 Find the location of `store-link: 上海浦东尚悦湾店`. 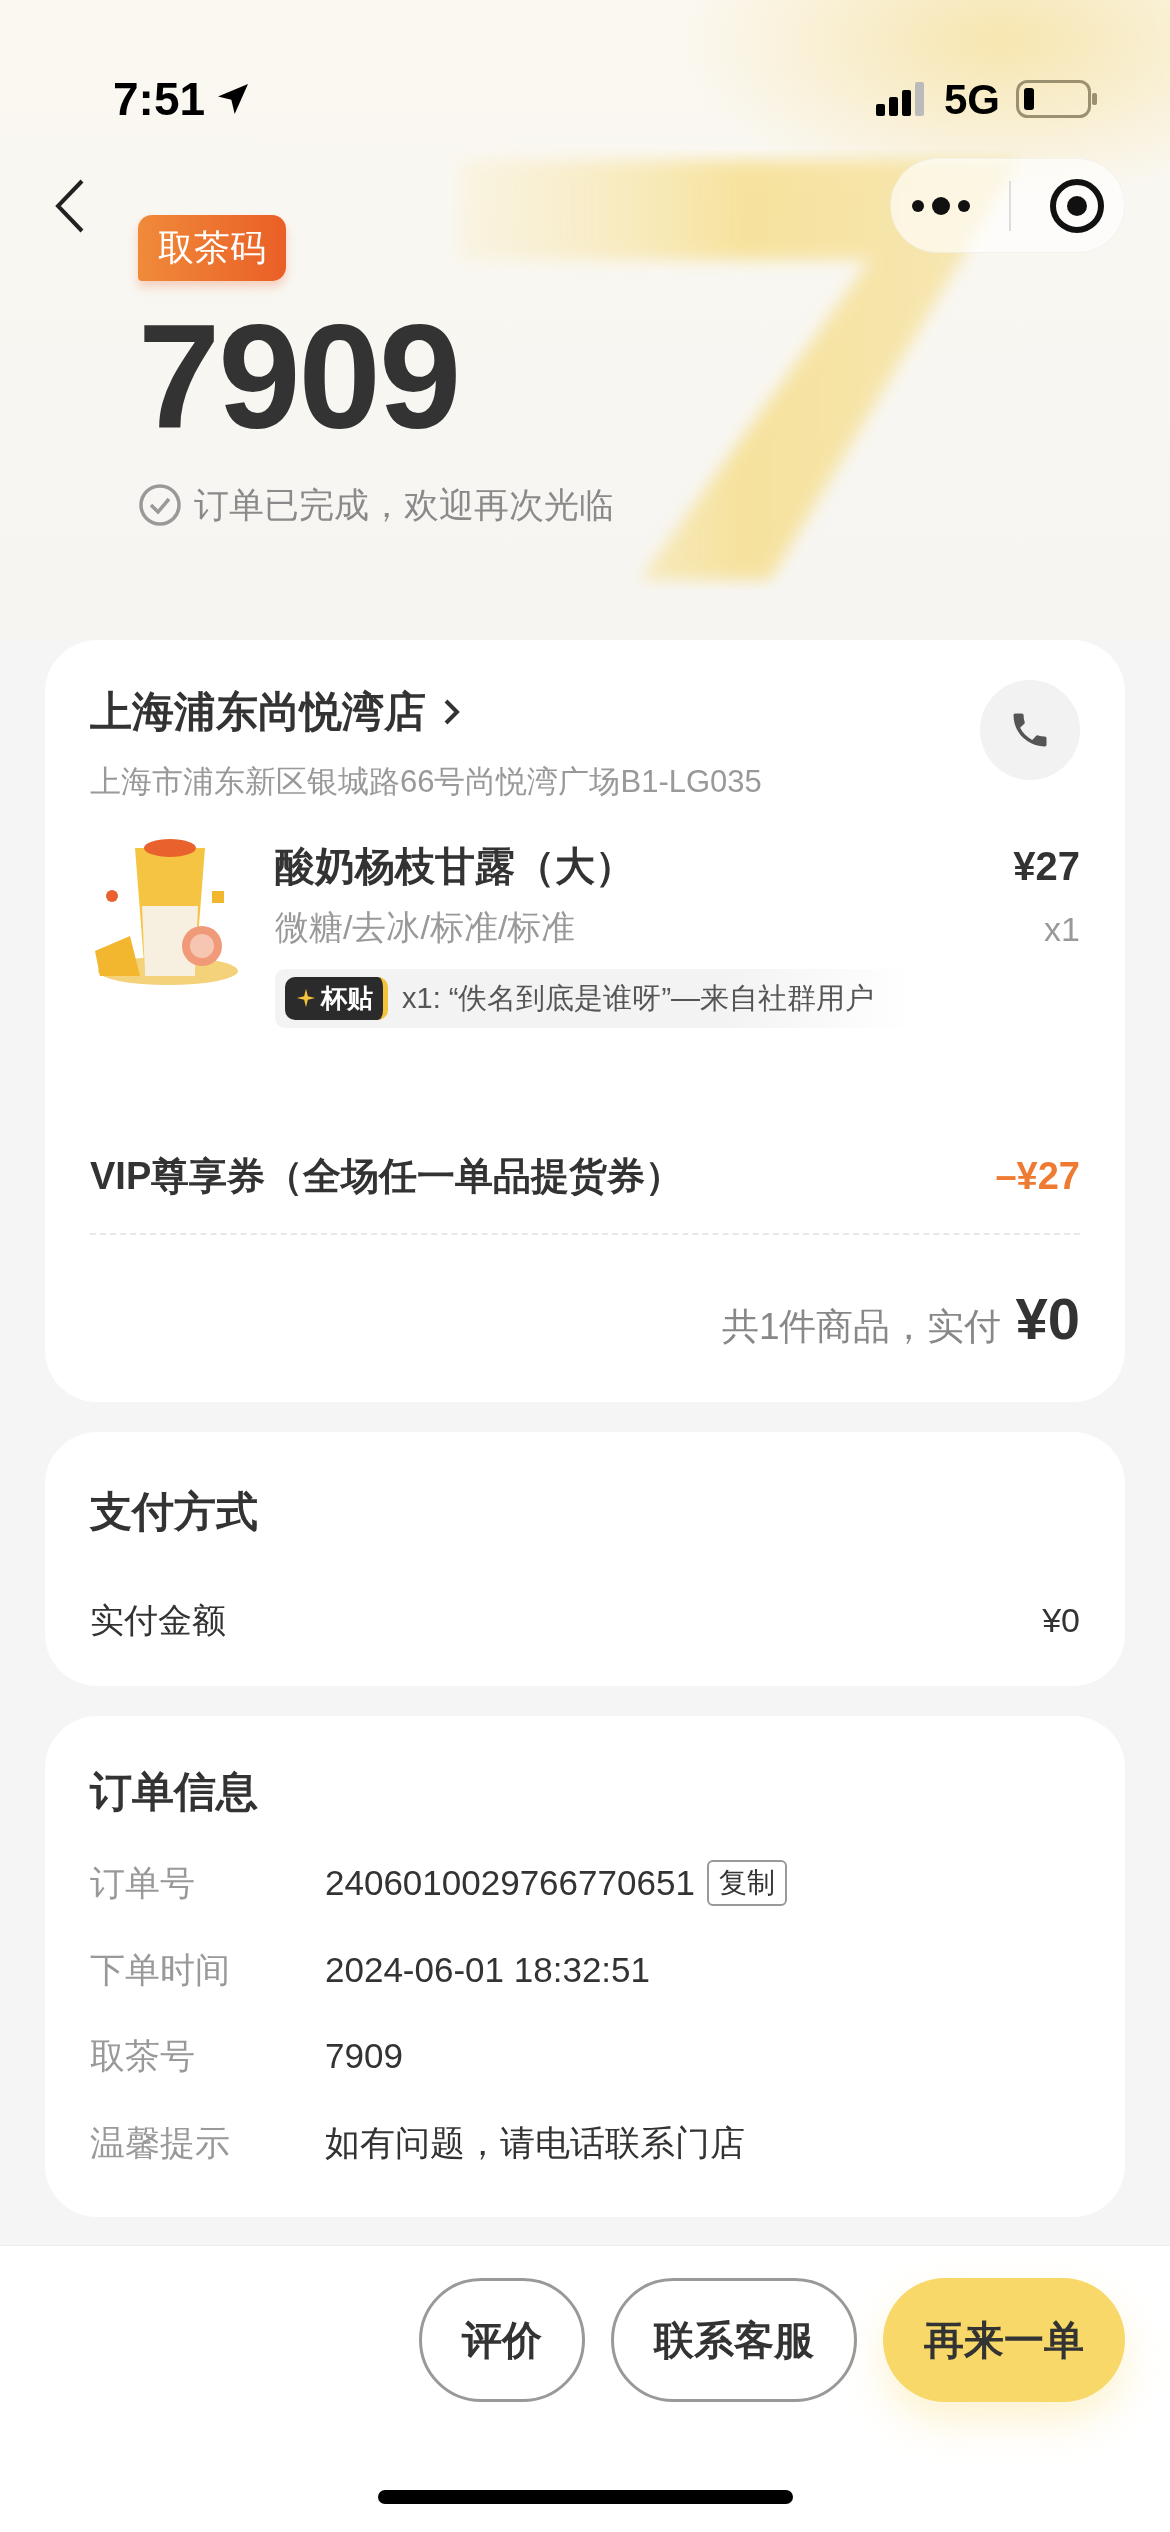

store-link: 上海浦东尚悦湾店 is located at coordinates (276, 711).